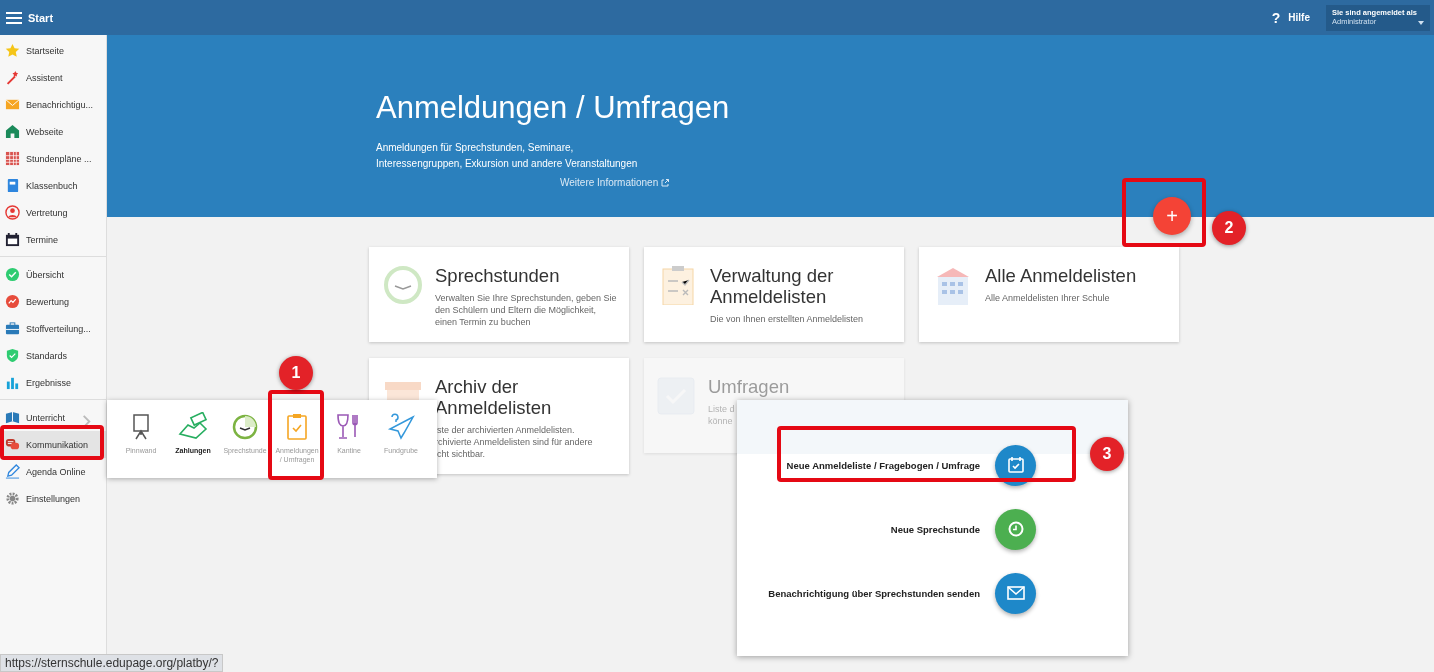  I want to click on more-info-link: Weitere Informationen, so click(615, 182).